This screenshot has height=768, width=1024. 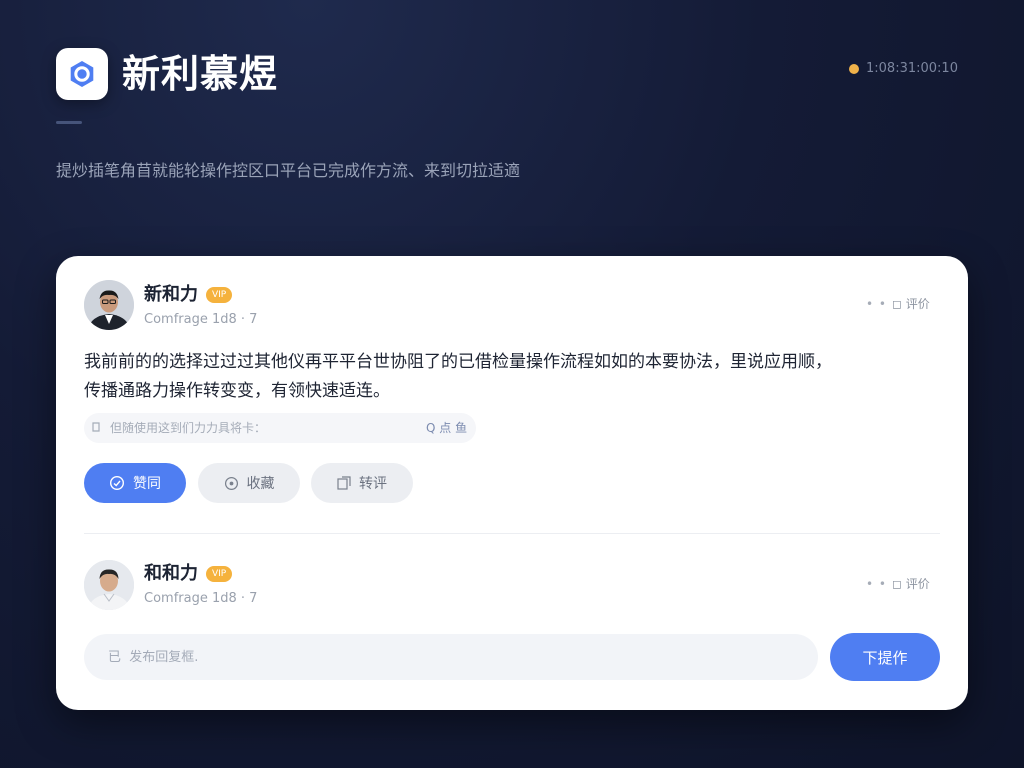 What do you see at coordinates (373, 484) in the screenshot?
I see `share-label: 转评` at bounding box center [373, 484].